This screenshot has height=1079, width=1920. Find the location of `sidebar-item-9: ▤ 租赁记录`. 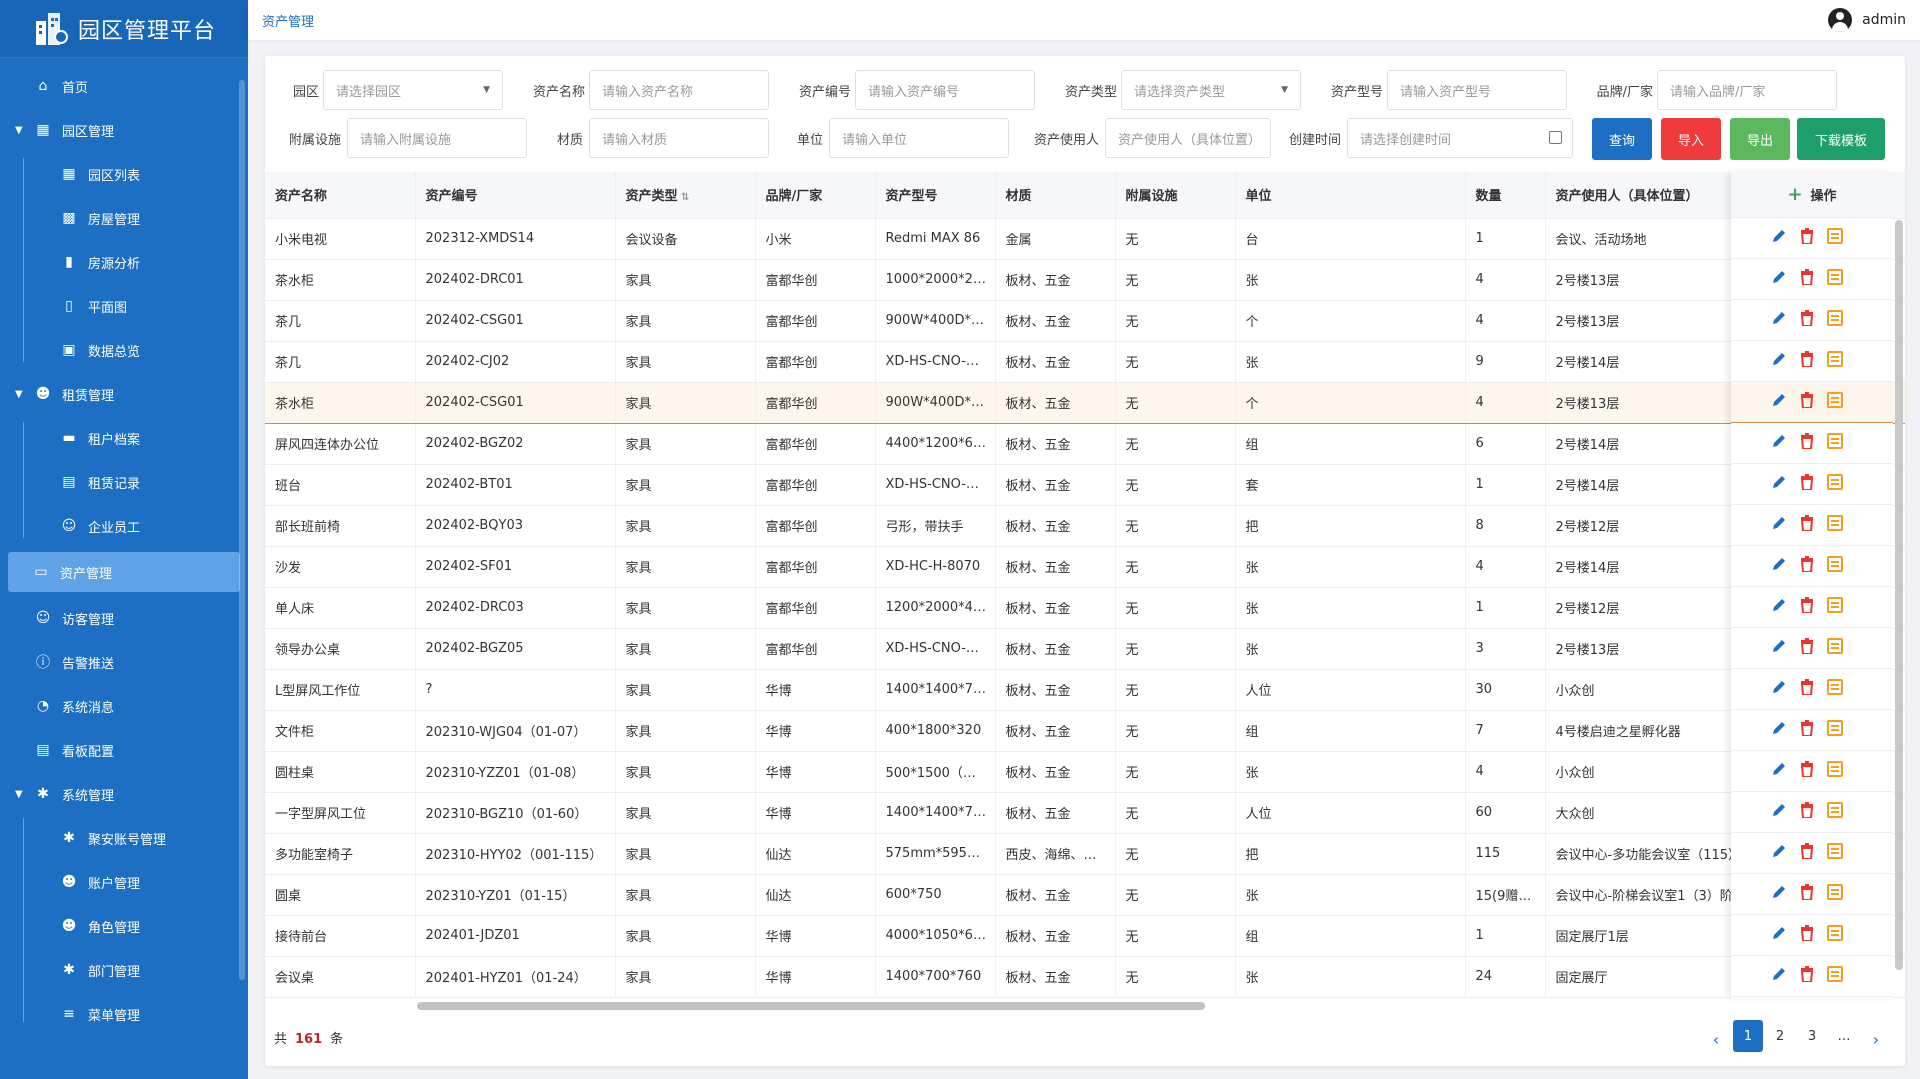

sidebar-item-9: ▤ 租赁记录 is located at coordinates (124, 482).